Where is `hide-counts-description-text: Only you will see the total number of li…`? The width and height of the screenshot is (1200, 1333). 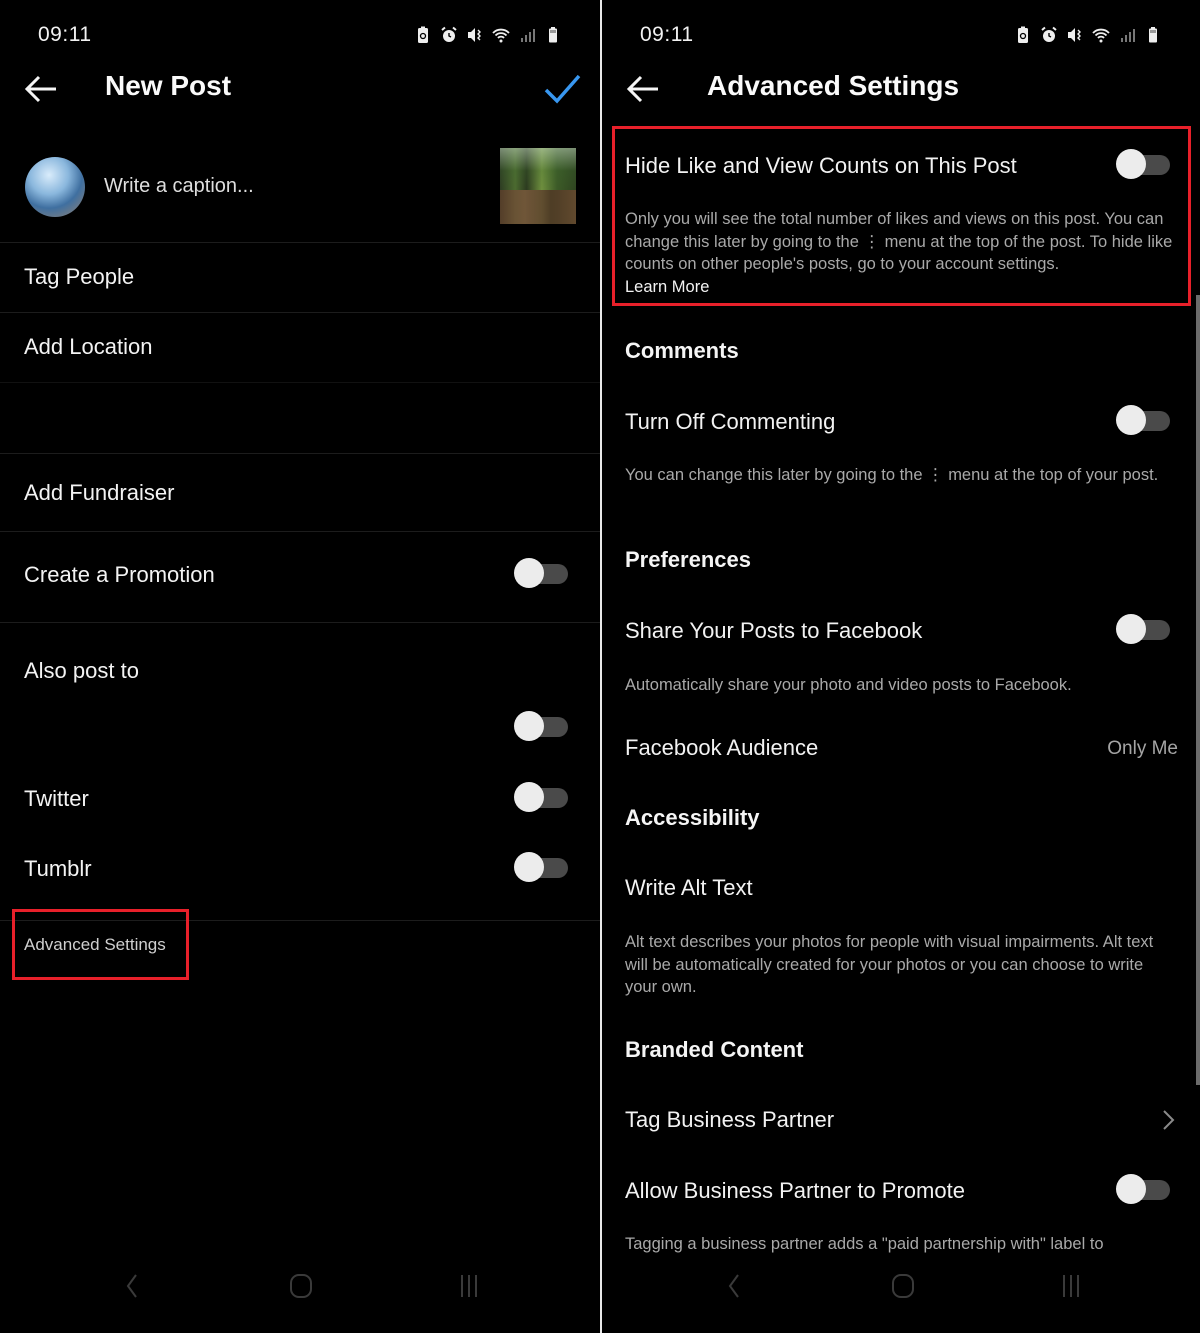
hide-counts-description-text: Only you will see the total number of li… is located at coordinates (899, 241).